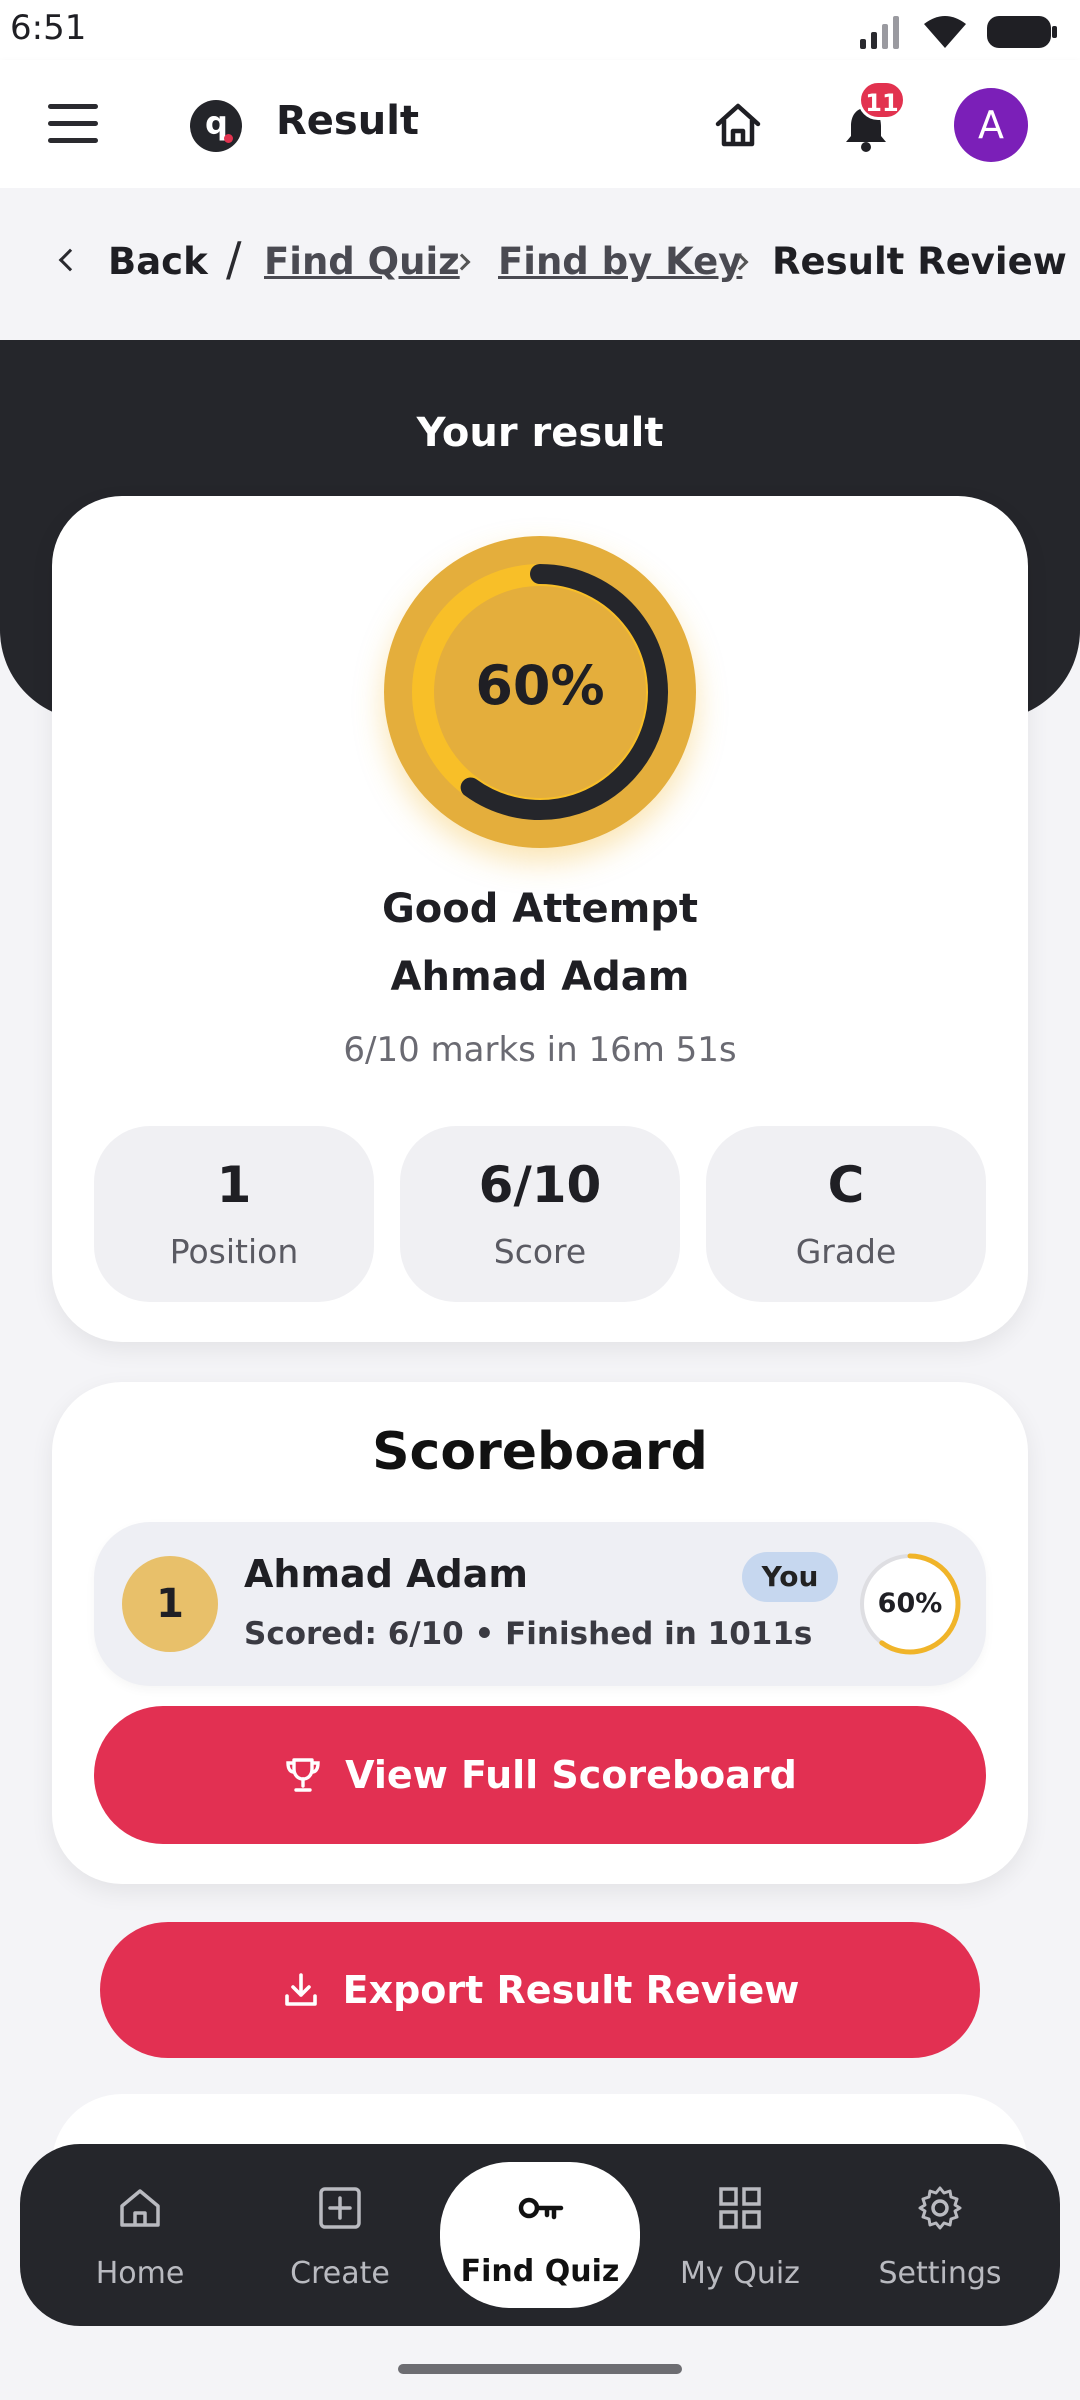  I want to click on nav-find-quiz: Find Quiz, so click(540, 2235).